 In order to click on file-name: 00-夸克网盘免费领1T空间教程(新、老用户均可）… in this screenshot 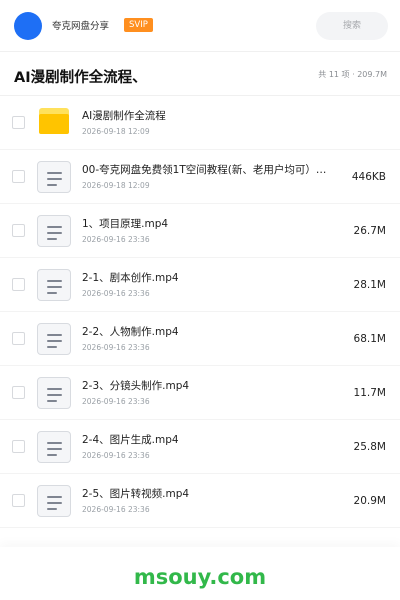, I will do `click(204, 170)`.